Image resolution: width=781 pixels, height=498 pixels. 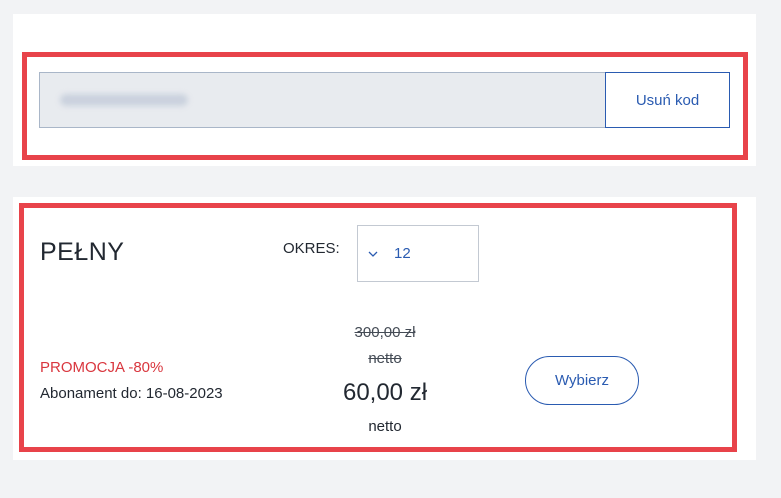 What do you see at coordinates (385, 426) in the screenshot?
I see `new-price-unit: netto` at bounding box center [385, 426].